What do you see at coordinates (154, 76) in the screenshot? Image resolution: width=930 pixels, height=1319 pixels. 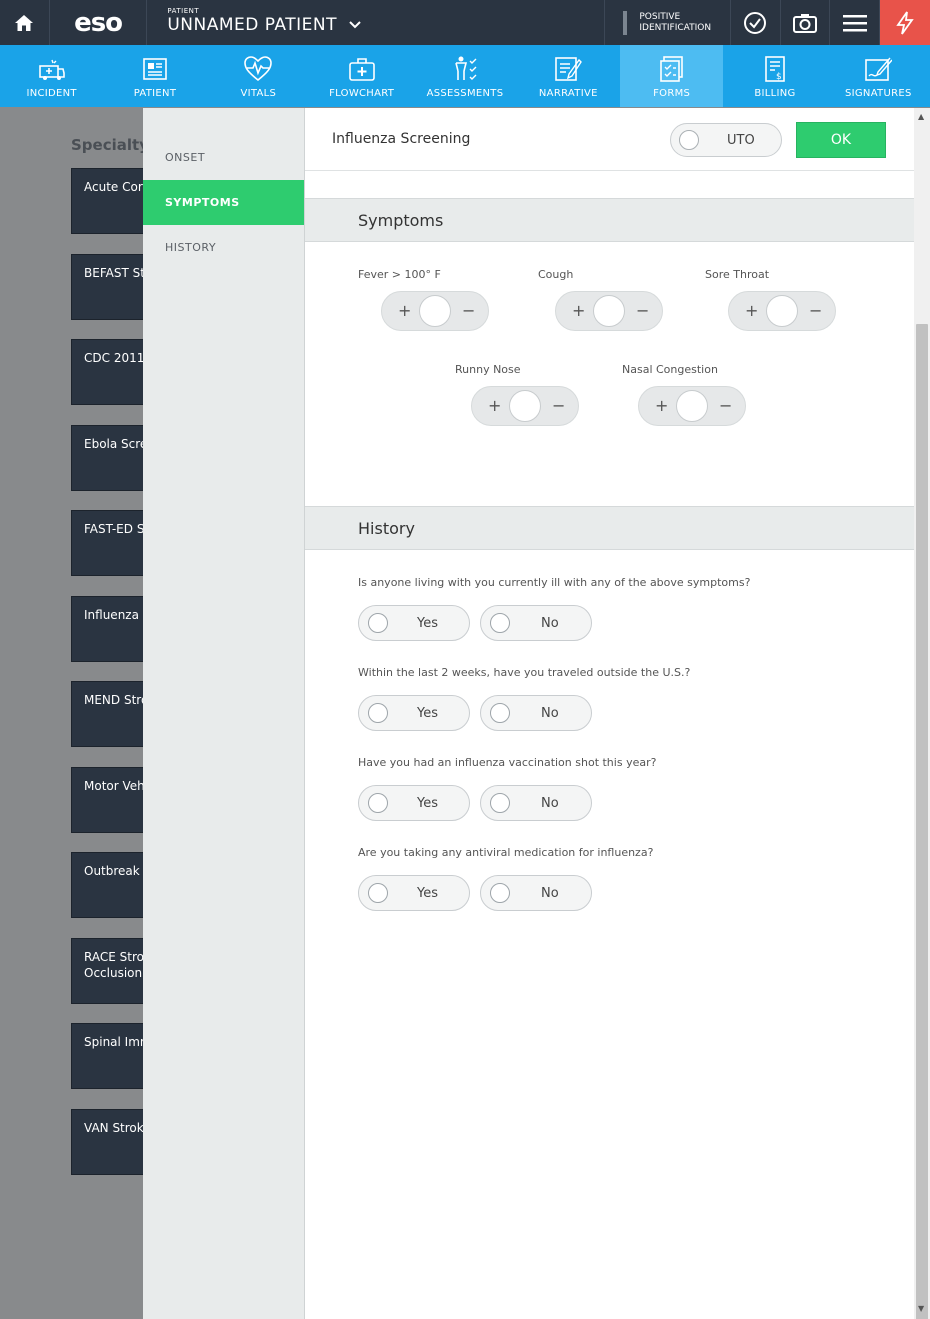 I see `nav-patient: PATIENT` at bounding box center [154, 76].